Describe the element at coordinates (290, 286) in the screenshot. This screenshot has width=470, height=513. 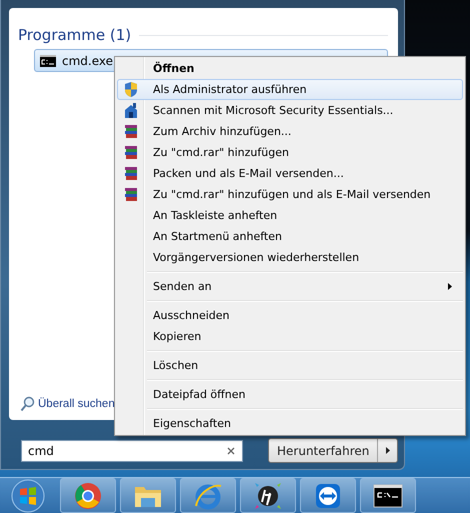
I see `menu-item: Senden an` at that location.